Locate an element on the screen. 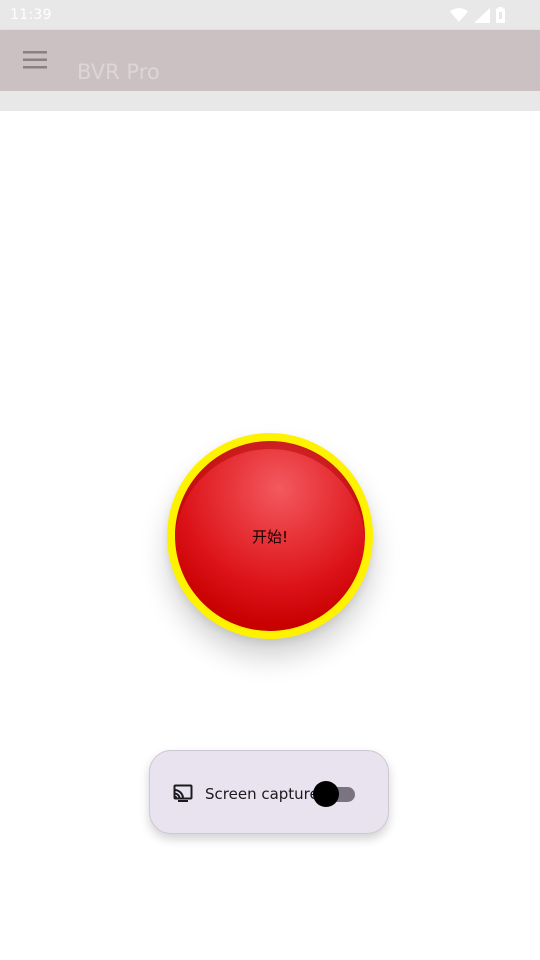  start-button: 开始! is located at coordinates (270, 536).